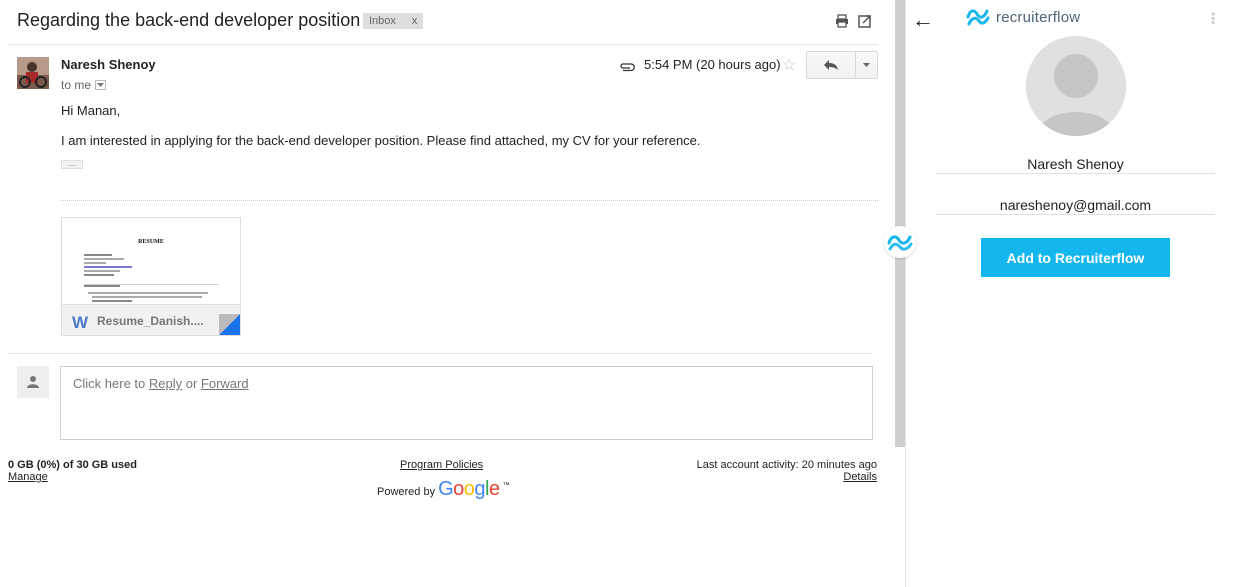  Describe the element at coordinates (440, 353) in the screenshot. I see `reply-divider` at that location.